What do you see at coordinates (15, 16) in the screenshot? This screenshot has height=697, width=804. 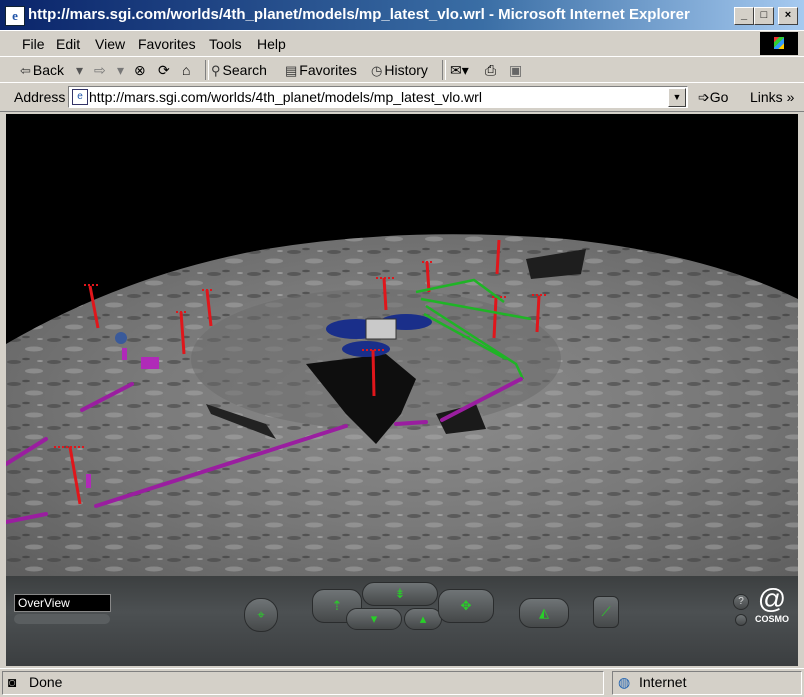 I see `ie-icon: e` at bounding box center [15, 16].